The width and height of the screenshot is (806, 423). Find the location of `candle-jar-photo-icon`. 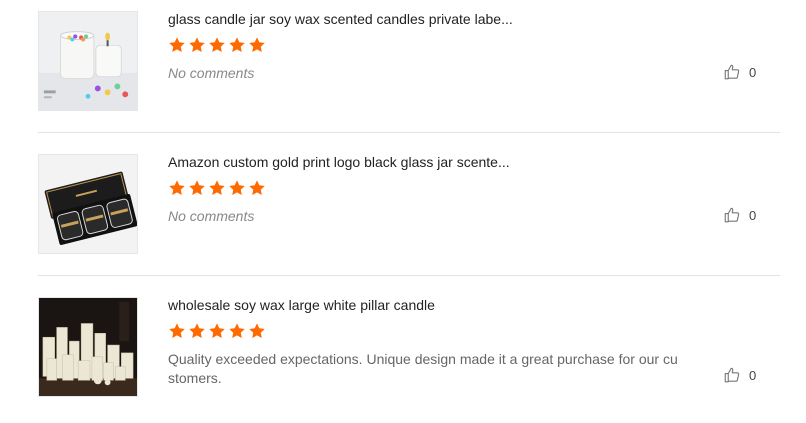

candle-jar-photo-icon is located at coordinates (88, 61).